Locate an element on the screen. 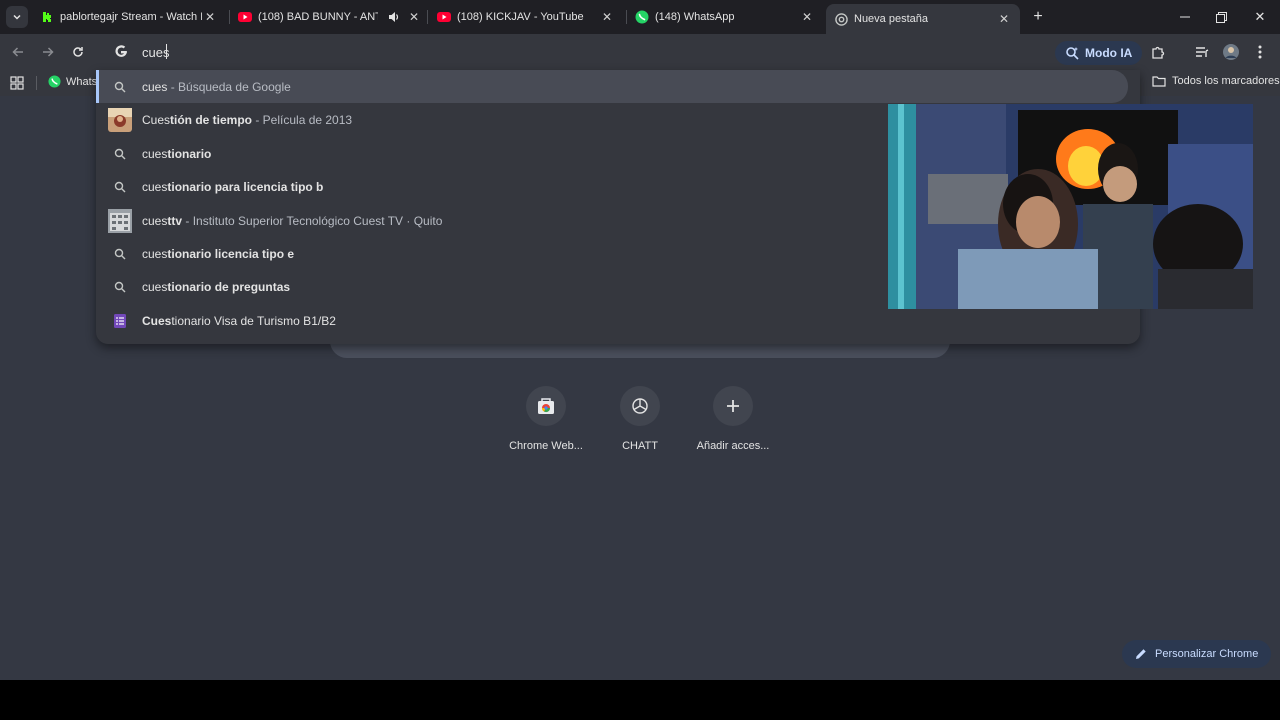 Image resolution: width=1280 pixels, height=720 pixels. movie-thumbnail is located at coordinates (120, 119).